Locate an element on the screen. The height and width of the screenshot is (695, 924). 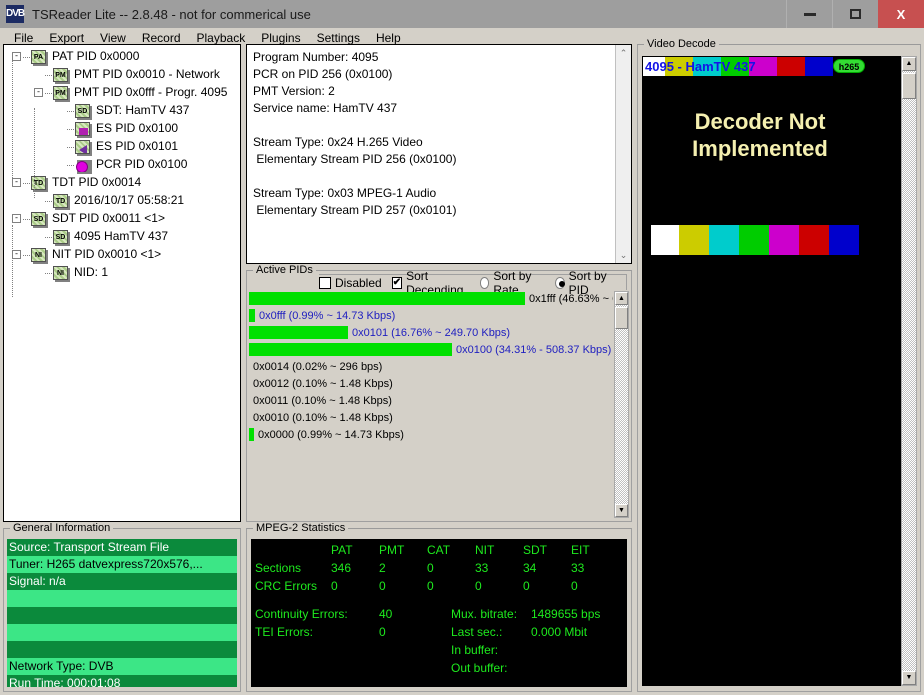
tree-node: - PA PAT PID 0x0000 is located at coordinates (122, 57).